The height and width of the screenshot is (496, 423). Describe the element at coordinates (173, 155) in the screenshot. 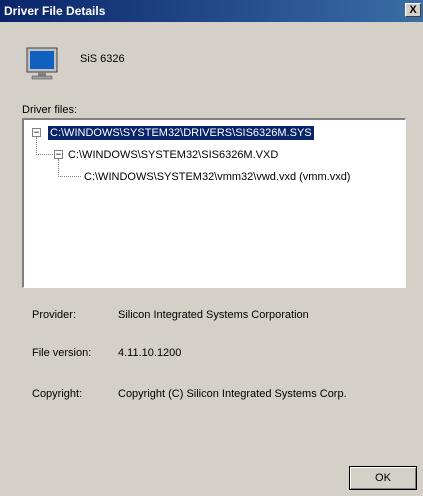

I see `tree-item-label: C:\WINDOWS\SYSTEM32\SIS6326M.VXD` at that location.